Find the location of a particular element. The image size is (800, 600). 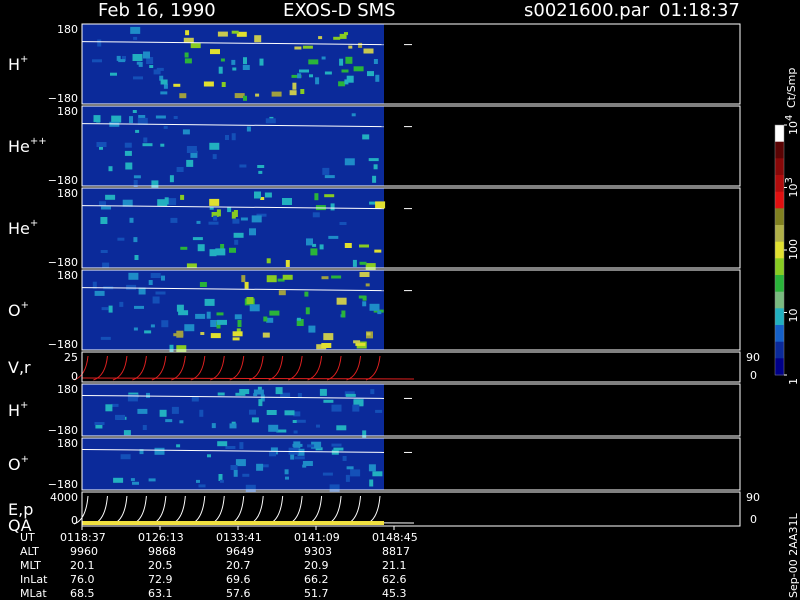

ephemeris-value: 20.5 is located at coordinates (160, 565).